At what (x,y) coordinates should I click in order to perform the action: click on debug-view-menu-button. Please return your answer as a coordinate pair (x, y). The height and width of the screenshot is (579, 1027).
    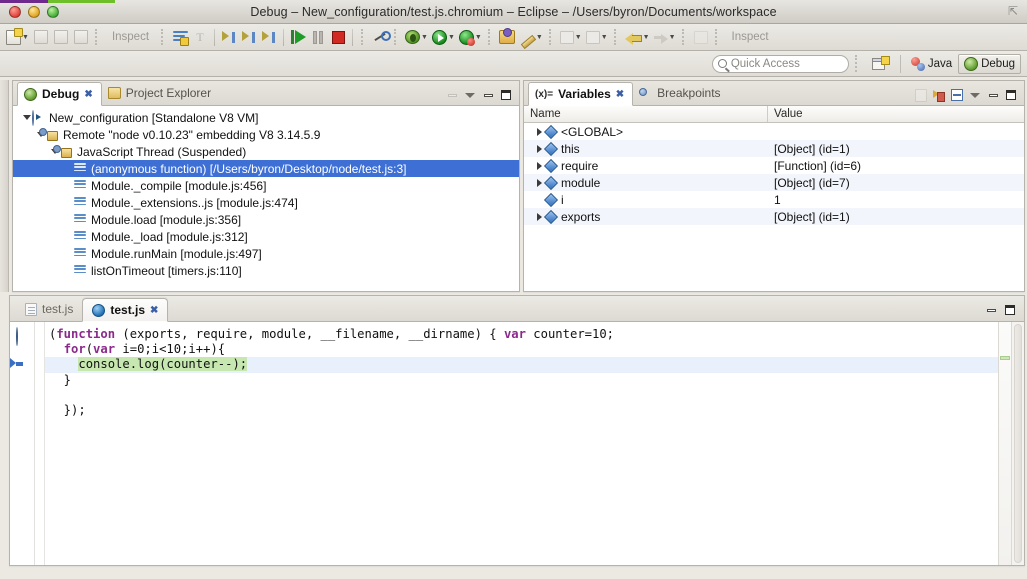
    Looking at the image, I should click on (470, 95).